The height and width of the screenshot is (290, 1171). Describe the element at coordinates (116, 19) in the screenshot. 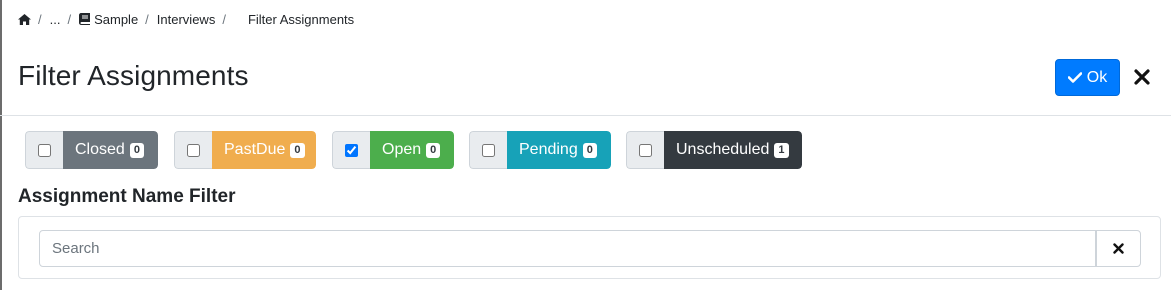

I see `breadcrumb-item-sample: Sample` at that location.